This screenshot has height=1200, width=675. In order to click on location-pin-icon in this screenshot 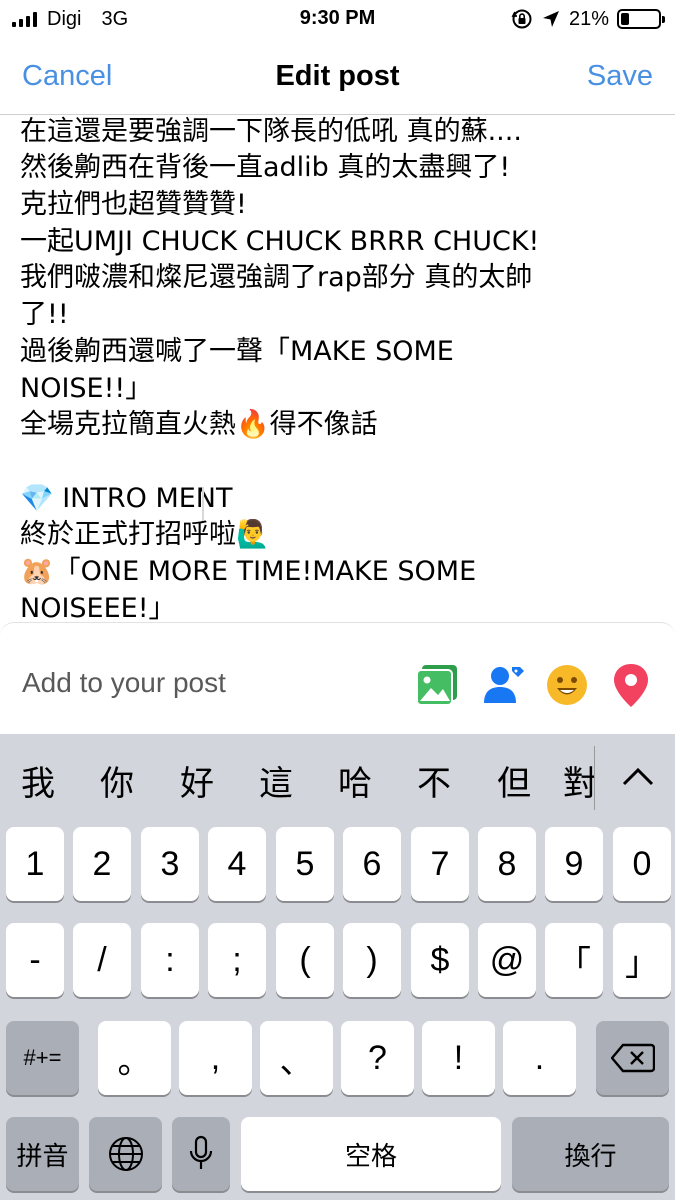, I will do `click(631, 685)`.